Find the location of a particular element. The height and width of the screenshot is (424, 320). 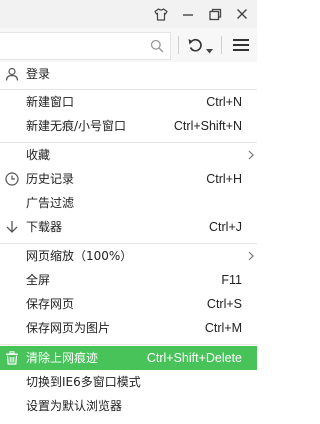

menu-item-shortcut: Ctrl+S is located at coordinates (224, 304).